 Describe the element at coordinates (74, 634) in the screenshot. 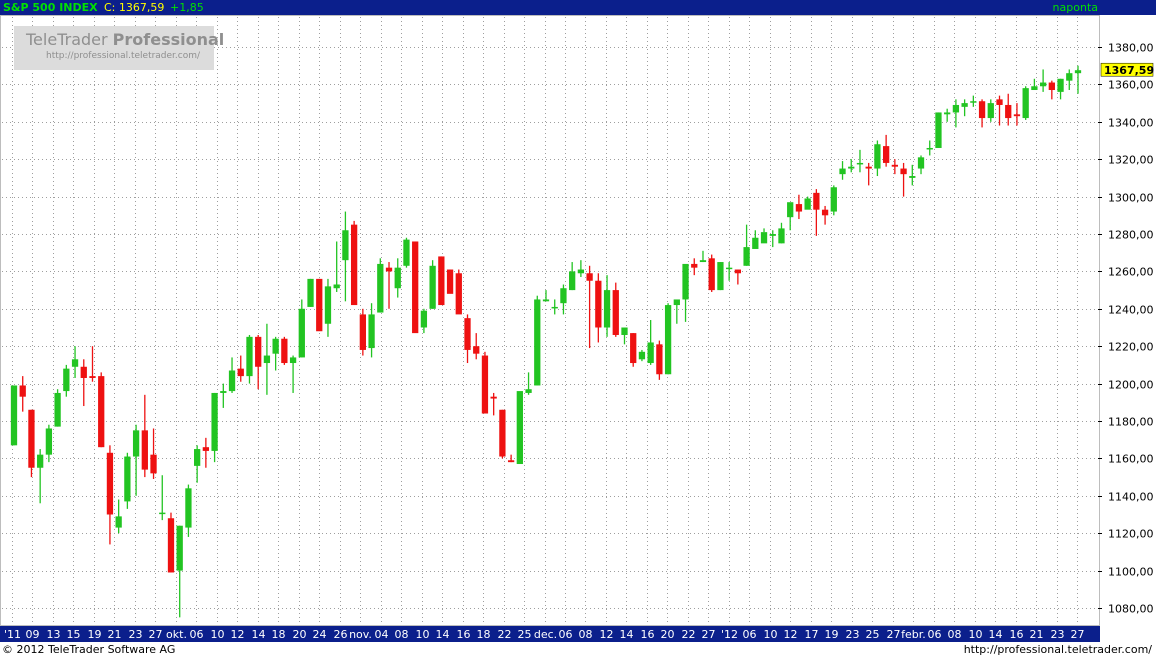

I see `x-tick-label: 15` at that location.